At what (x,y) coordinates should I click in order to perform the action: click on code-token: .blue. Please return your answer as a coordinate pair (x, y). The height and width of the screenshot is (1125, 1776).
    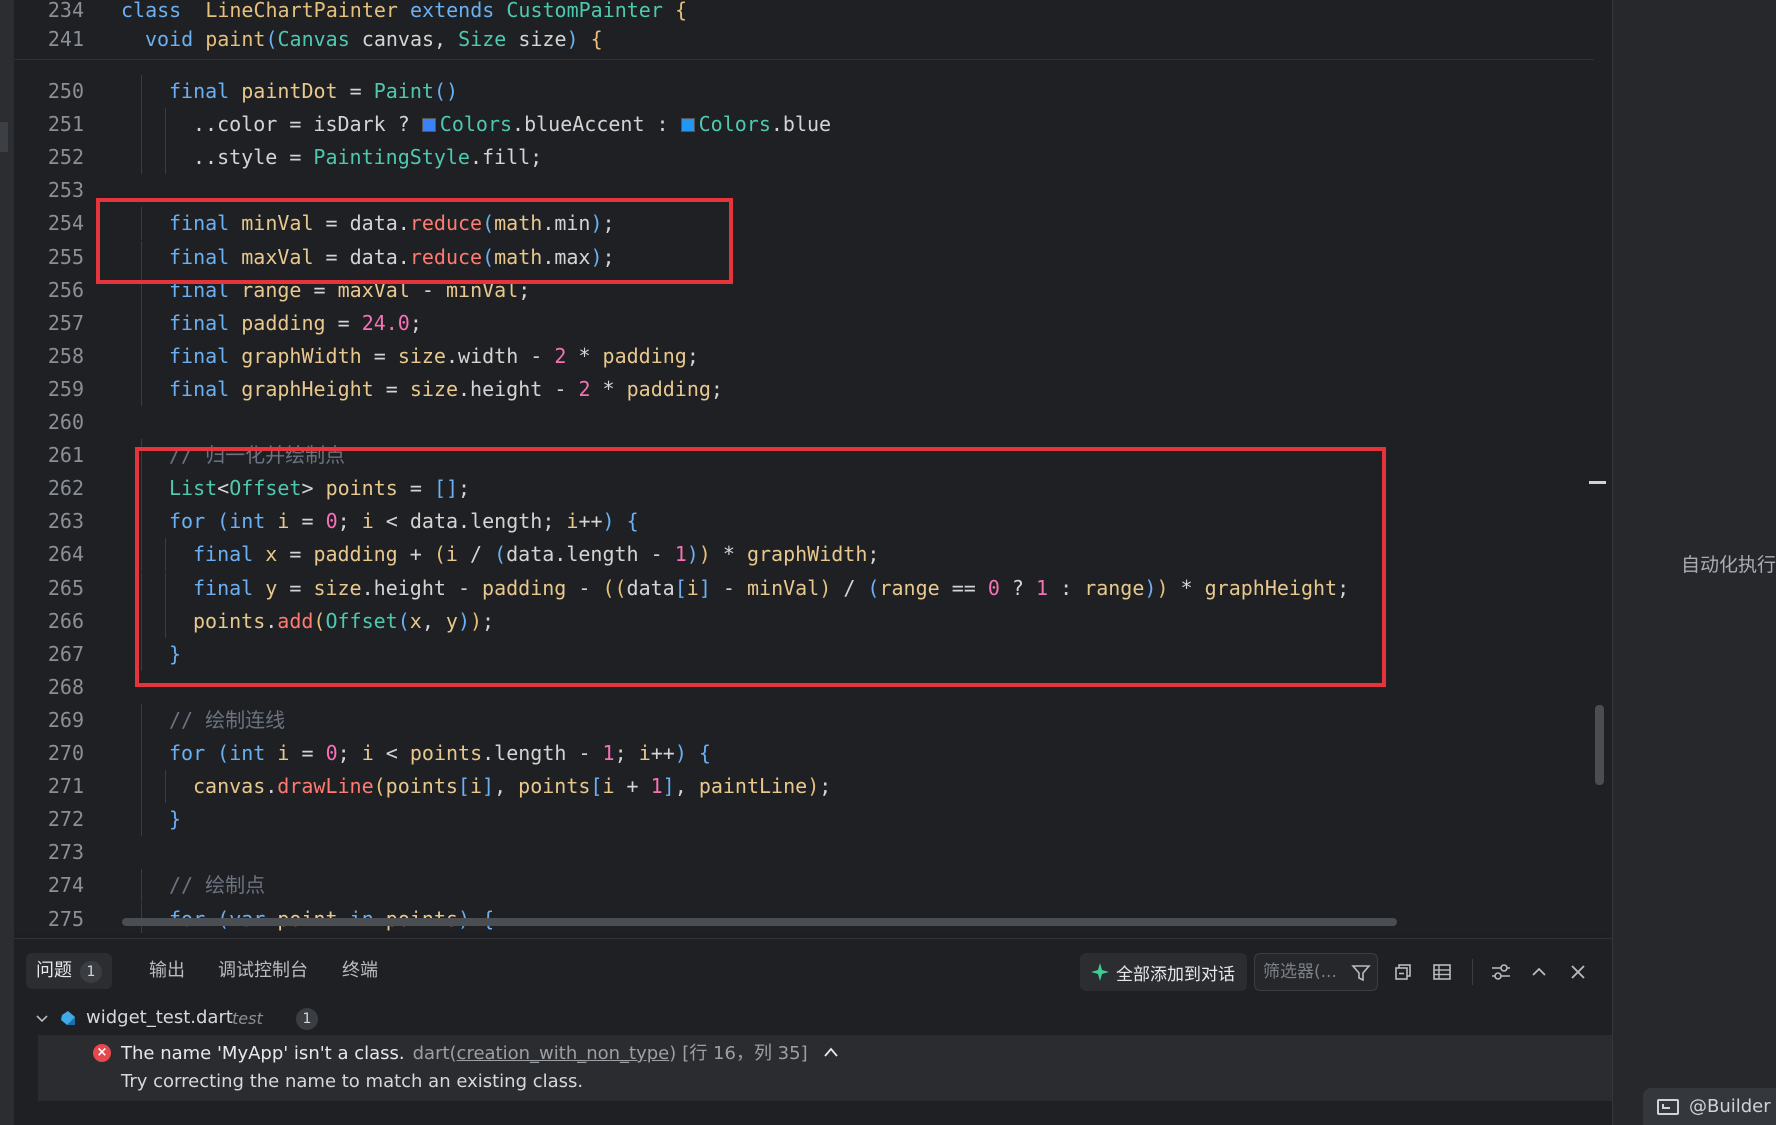
    Looking at the image, I should click on (801, 124).